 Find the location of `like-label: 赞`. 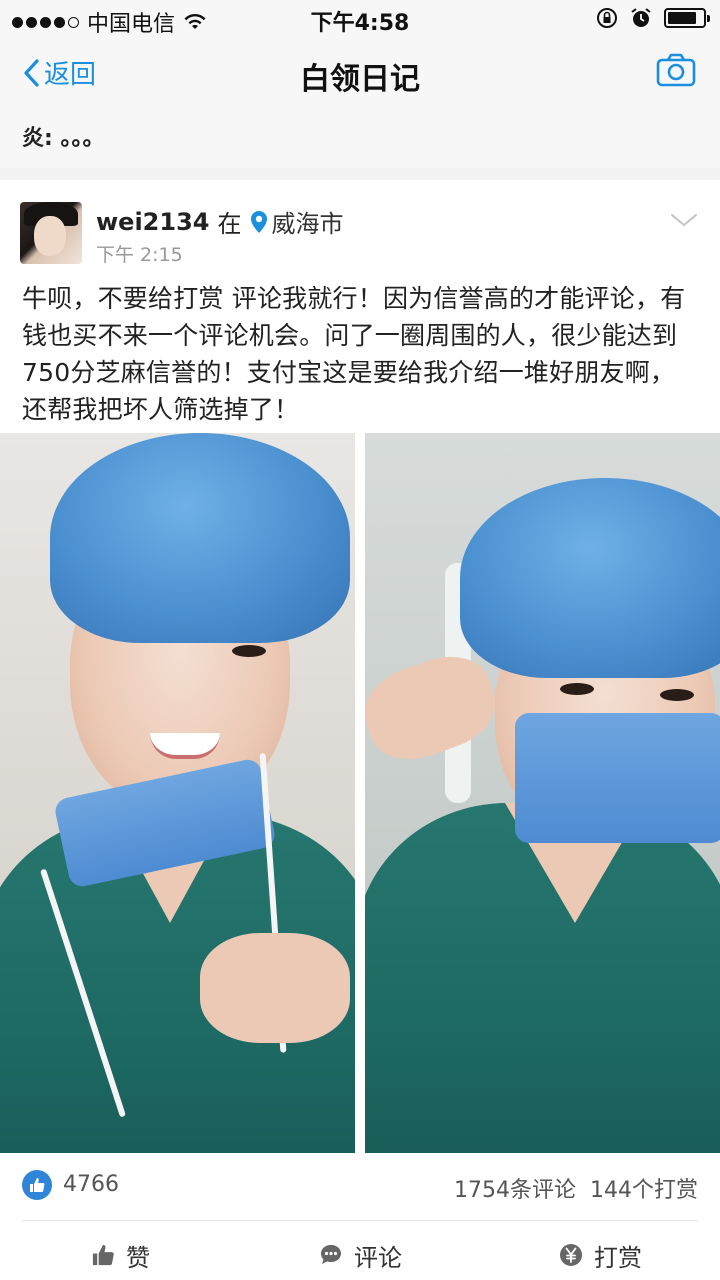

like-label: 赞 is located at coordinates (138, 1257).